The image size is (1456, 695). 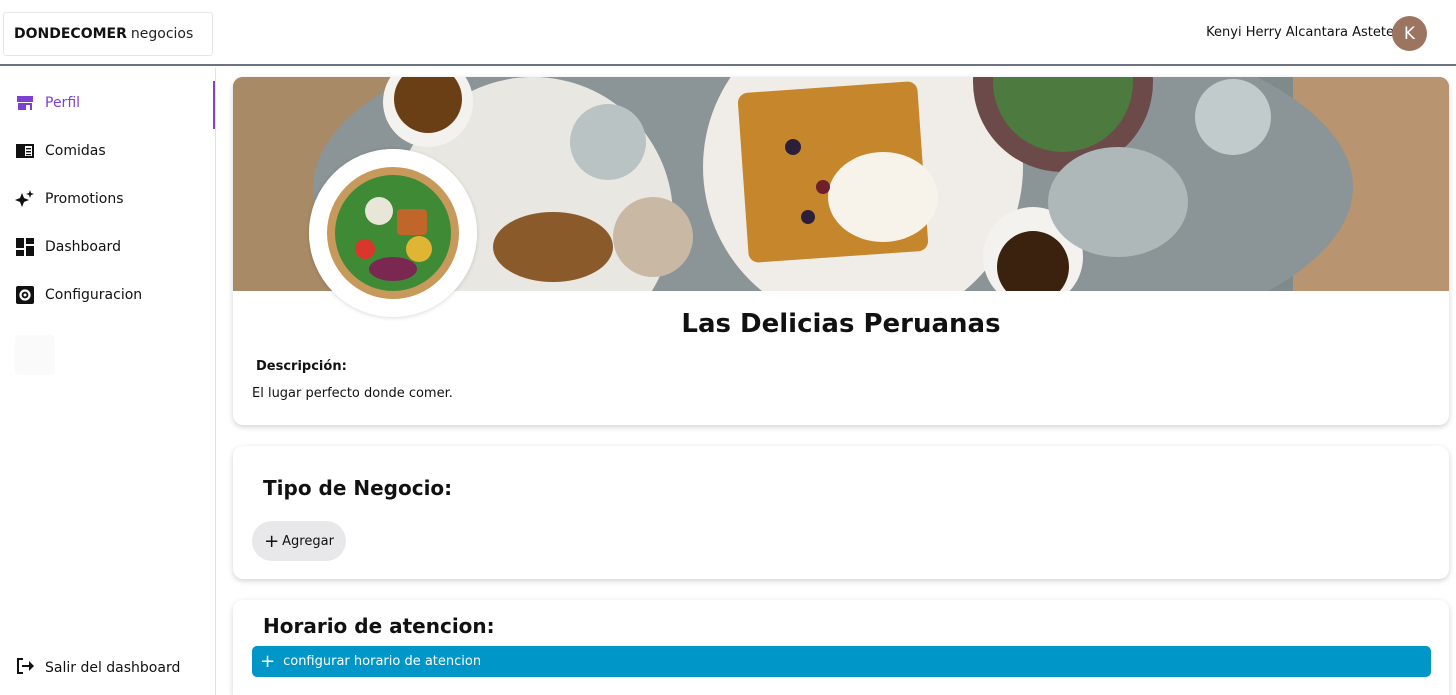 I want to click on sidebar-item-promotions: Promotions, so click(x=69, y=199).